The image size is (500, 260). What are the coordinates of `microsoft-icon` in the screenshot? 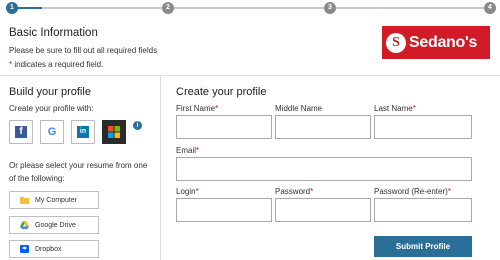 It's located at (114, 132).